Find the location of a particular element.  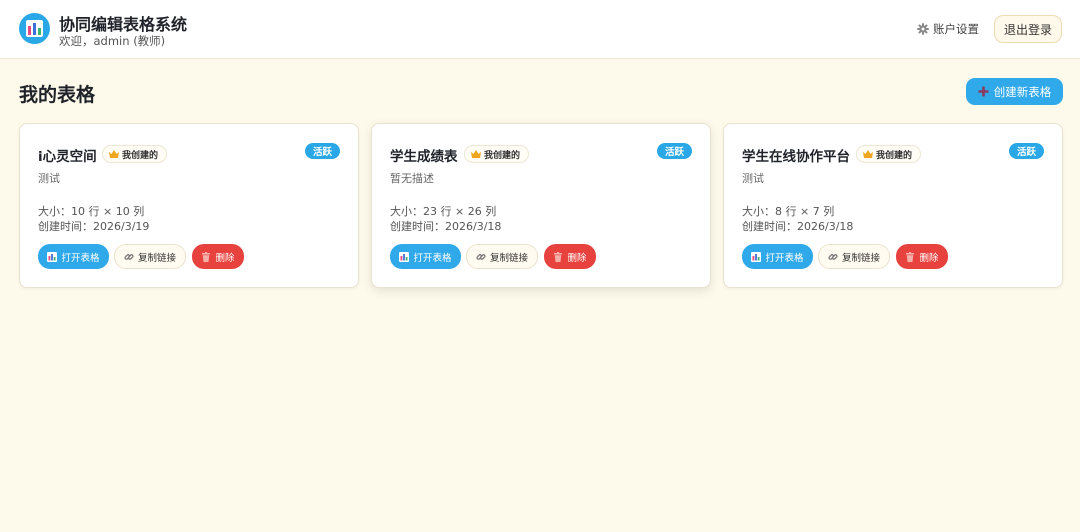

sheet-created-date: 创建时间：2026/3/19 is located at coordinates (94, 226).